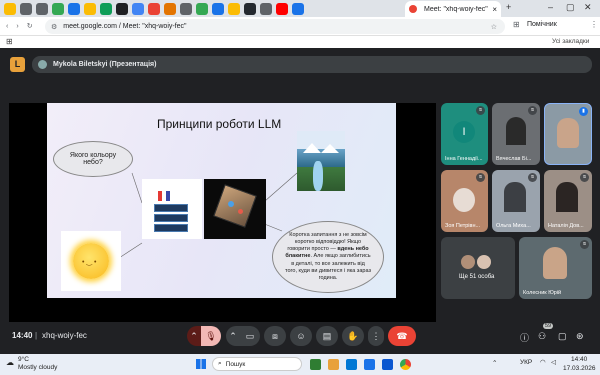 The height and width of the screenshot is (375, 600). I want to click on profile-label: Помічник, so click(542, 24).